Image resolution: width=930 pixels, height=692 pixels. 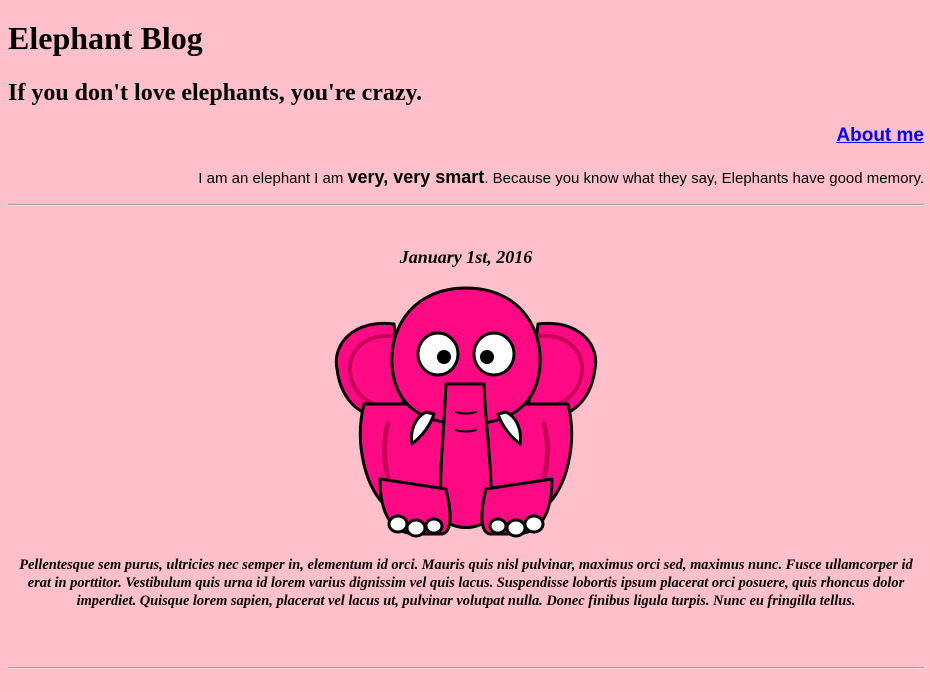 I want to click on post-date: January 1st, 2016, so click(x=466, y=257).